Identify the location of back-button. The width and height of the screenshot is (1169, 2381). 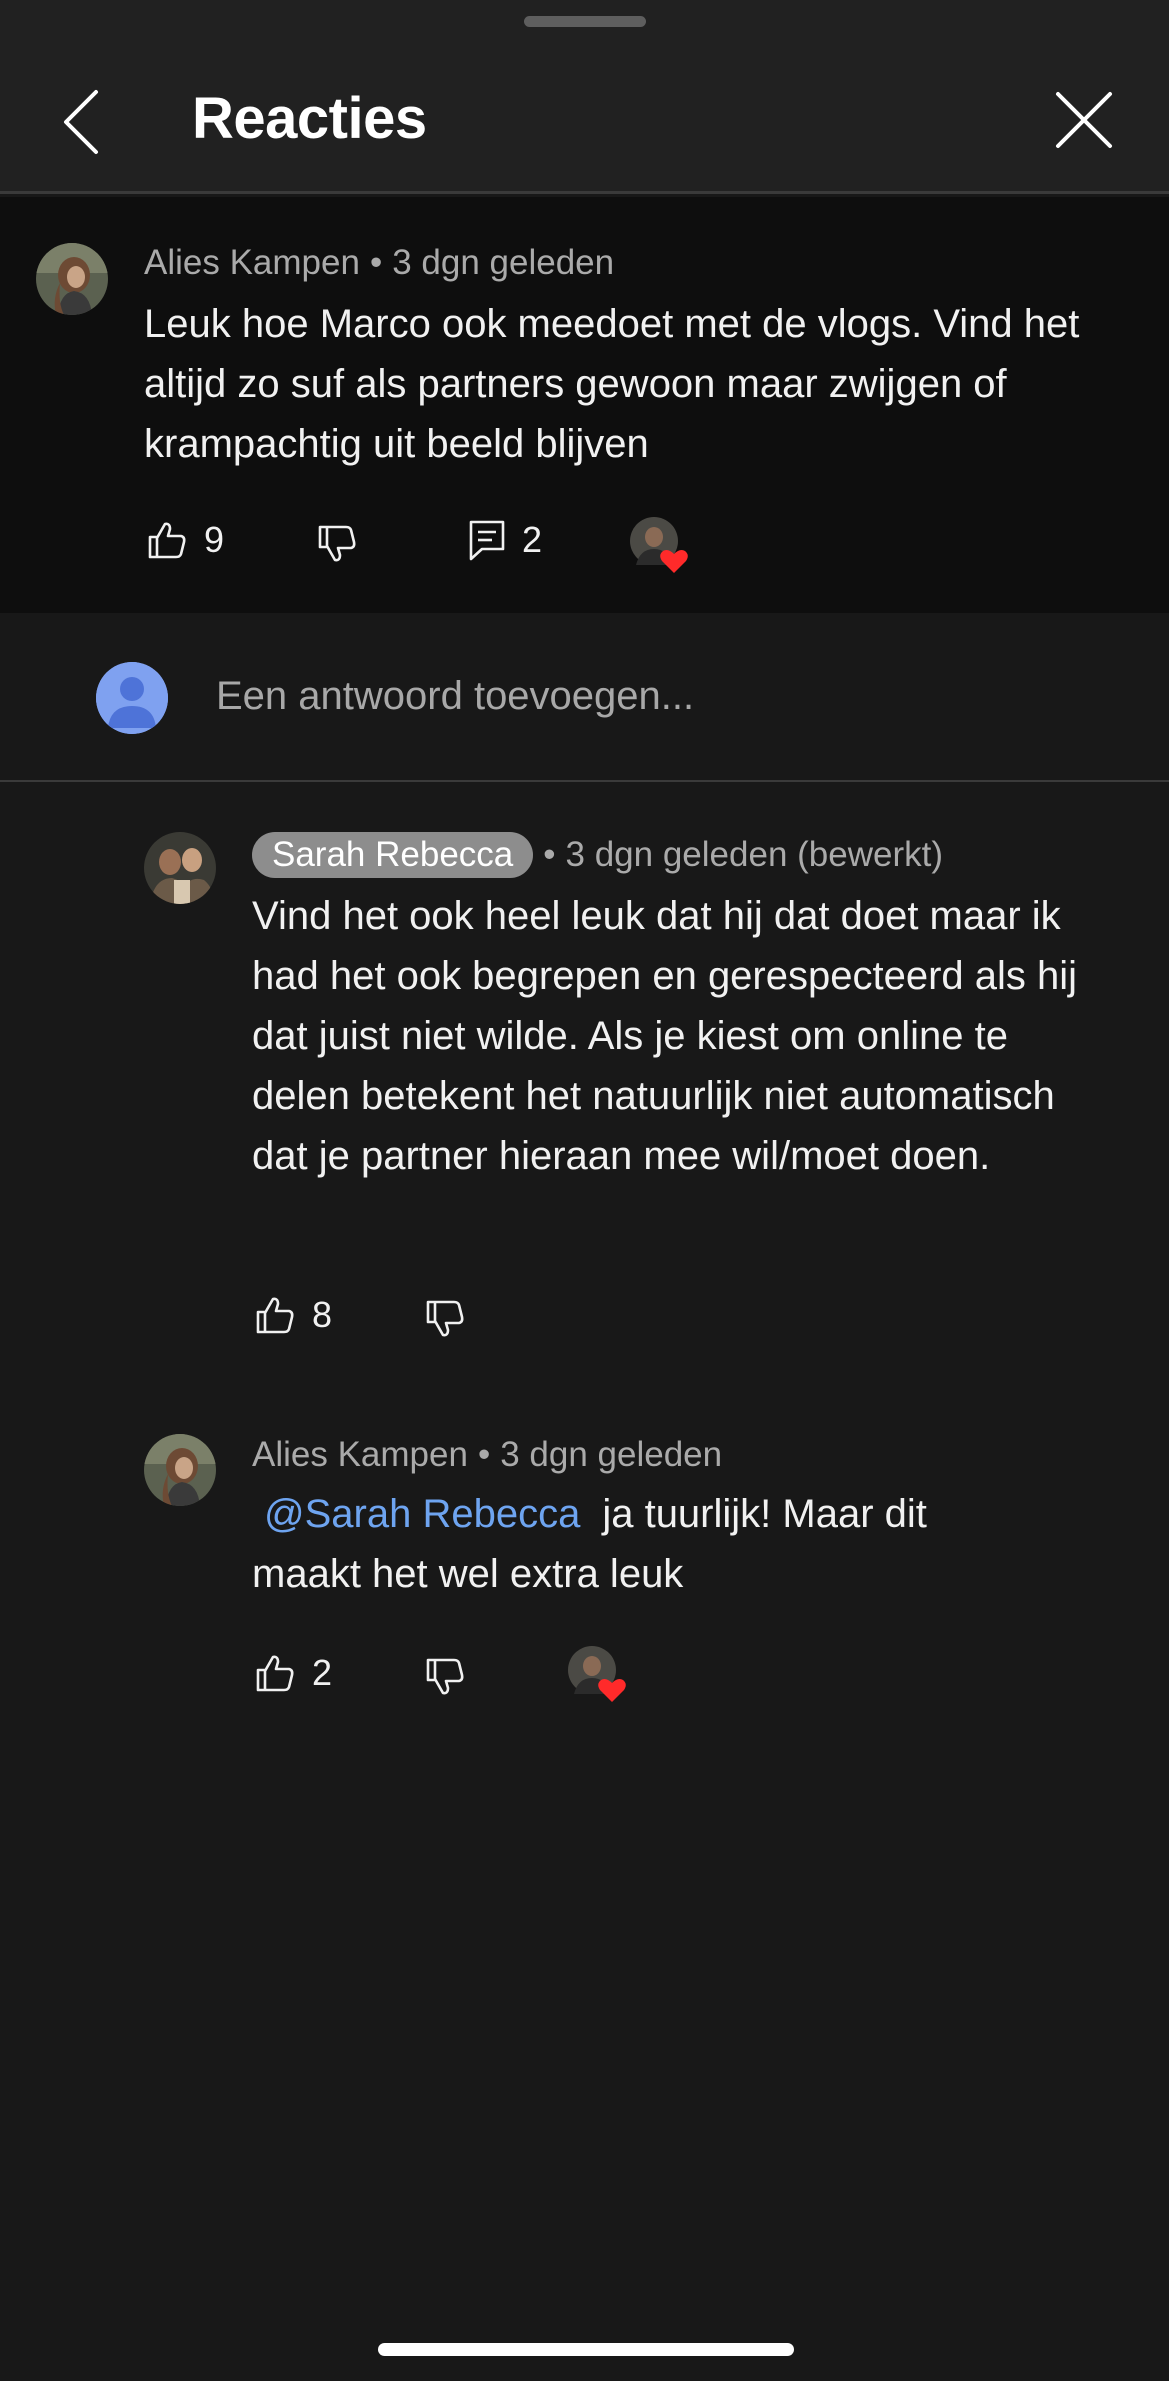
(82, 122).